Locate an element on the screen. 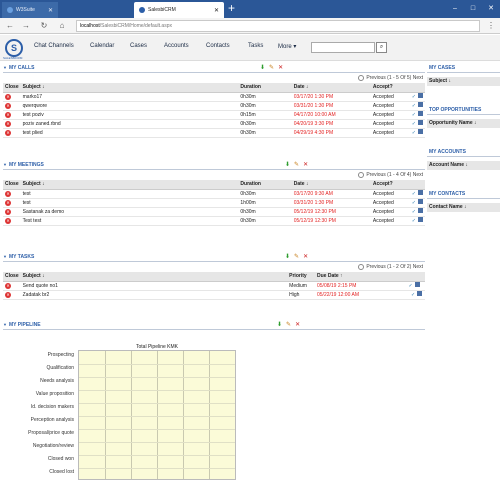 The image size is (500, 480). table-row: ✕ qwerqwore 0h30m 03/31/20 1:30 PM Accepted ✓ is located at coordinates (214, 106).